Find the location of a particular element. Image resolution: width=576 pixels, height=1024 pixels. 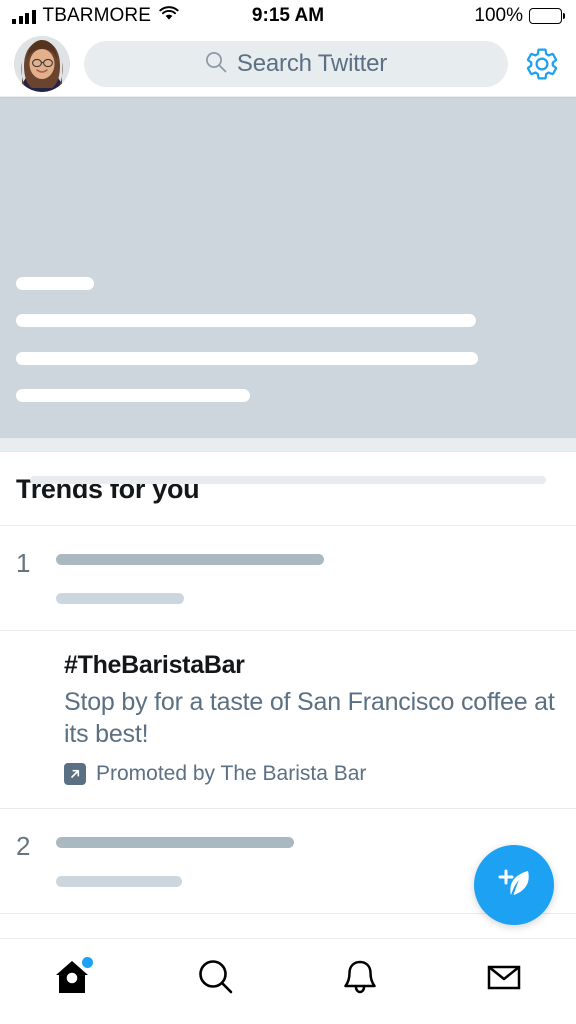

trend-rank: 2 is located at coordinates (23, 846).